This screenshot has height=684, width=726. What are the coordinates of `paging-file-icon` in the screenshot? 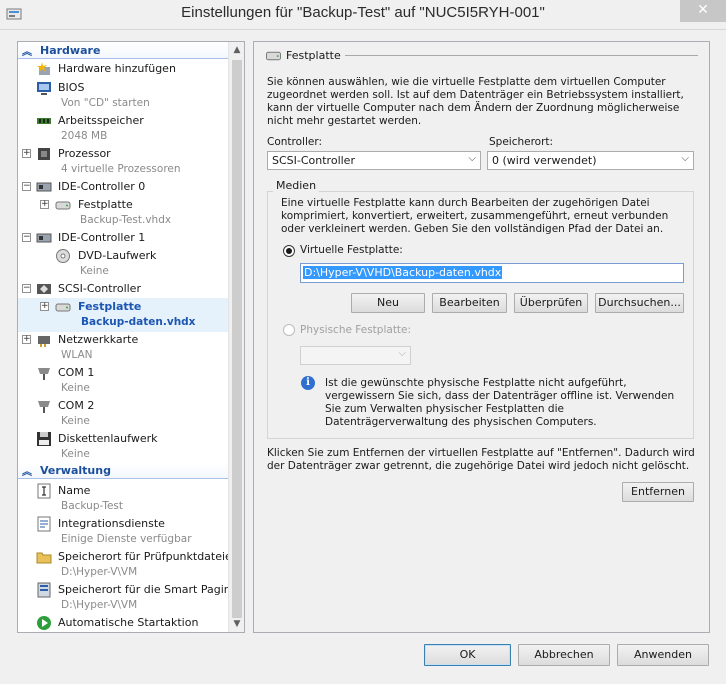 It's located at (44, 590).